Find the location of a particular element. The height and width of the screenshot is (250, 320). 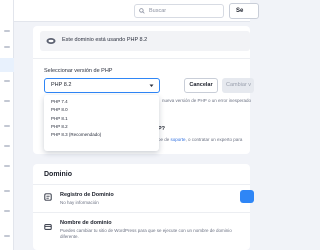

help-prefix: pe de is located at coordinates (164, 139).